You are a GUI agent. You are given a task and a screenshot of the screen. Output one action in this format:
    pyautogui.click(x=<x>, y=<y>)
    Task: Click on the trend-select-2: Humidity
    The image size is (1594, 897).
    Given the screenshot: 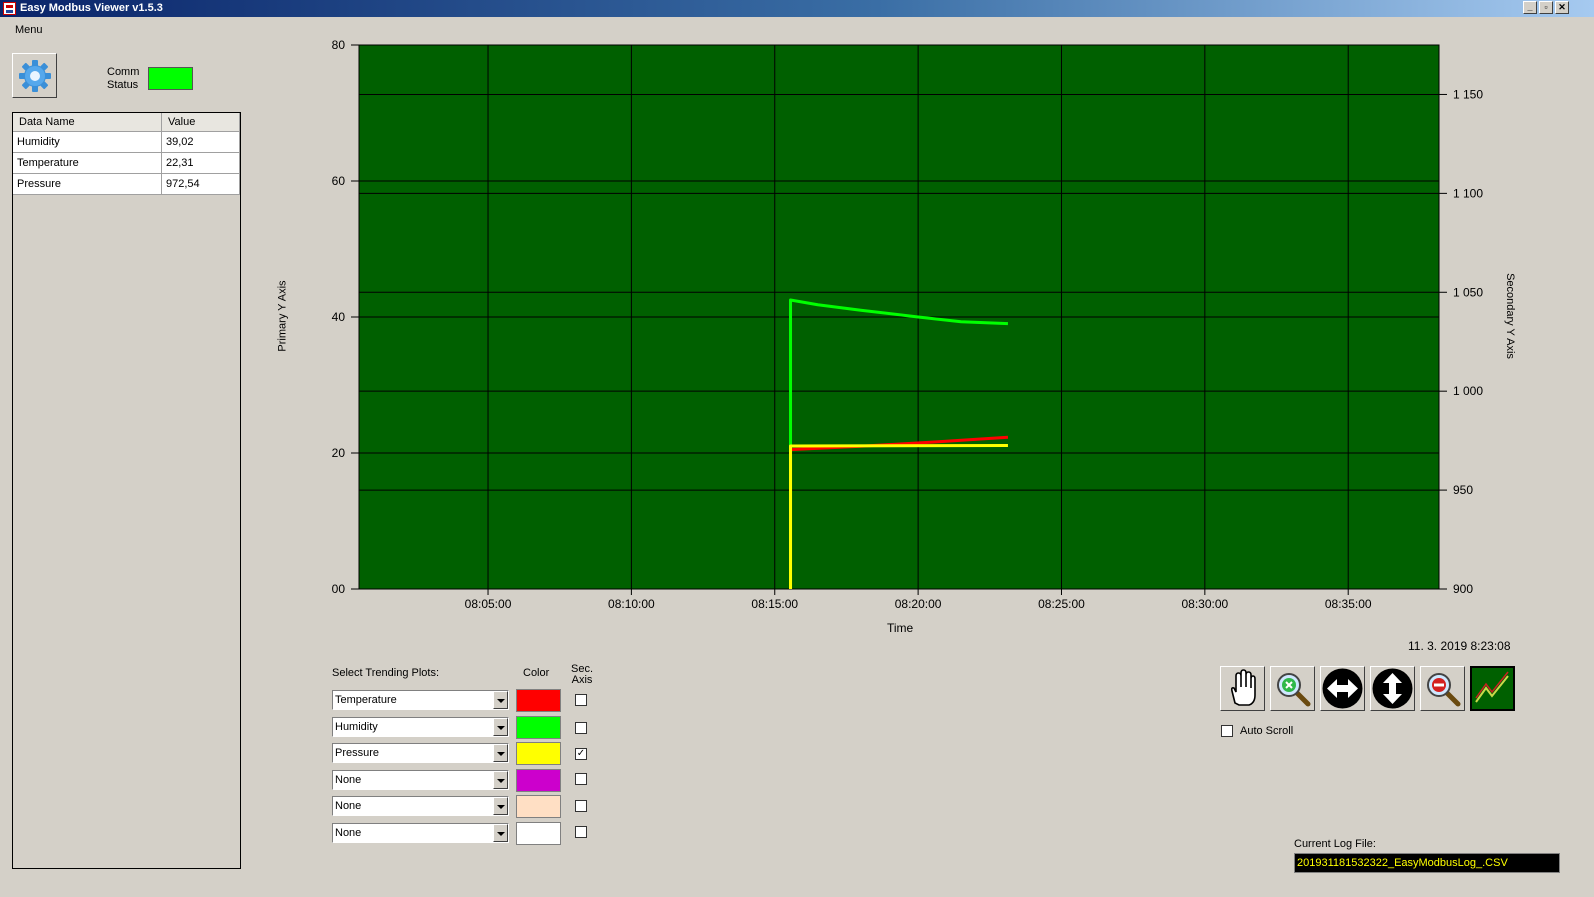 What is the action you would take?
    pyautogui.click(x=420, y=727)
    